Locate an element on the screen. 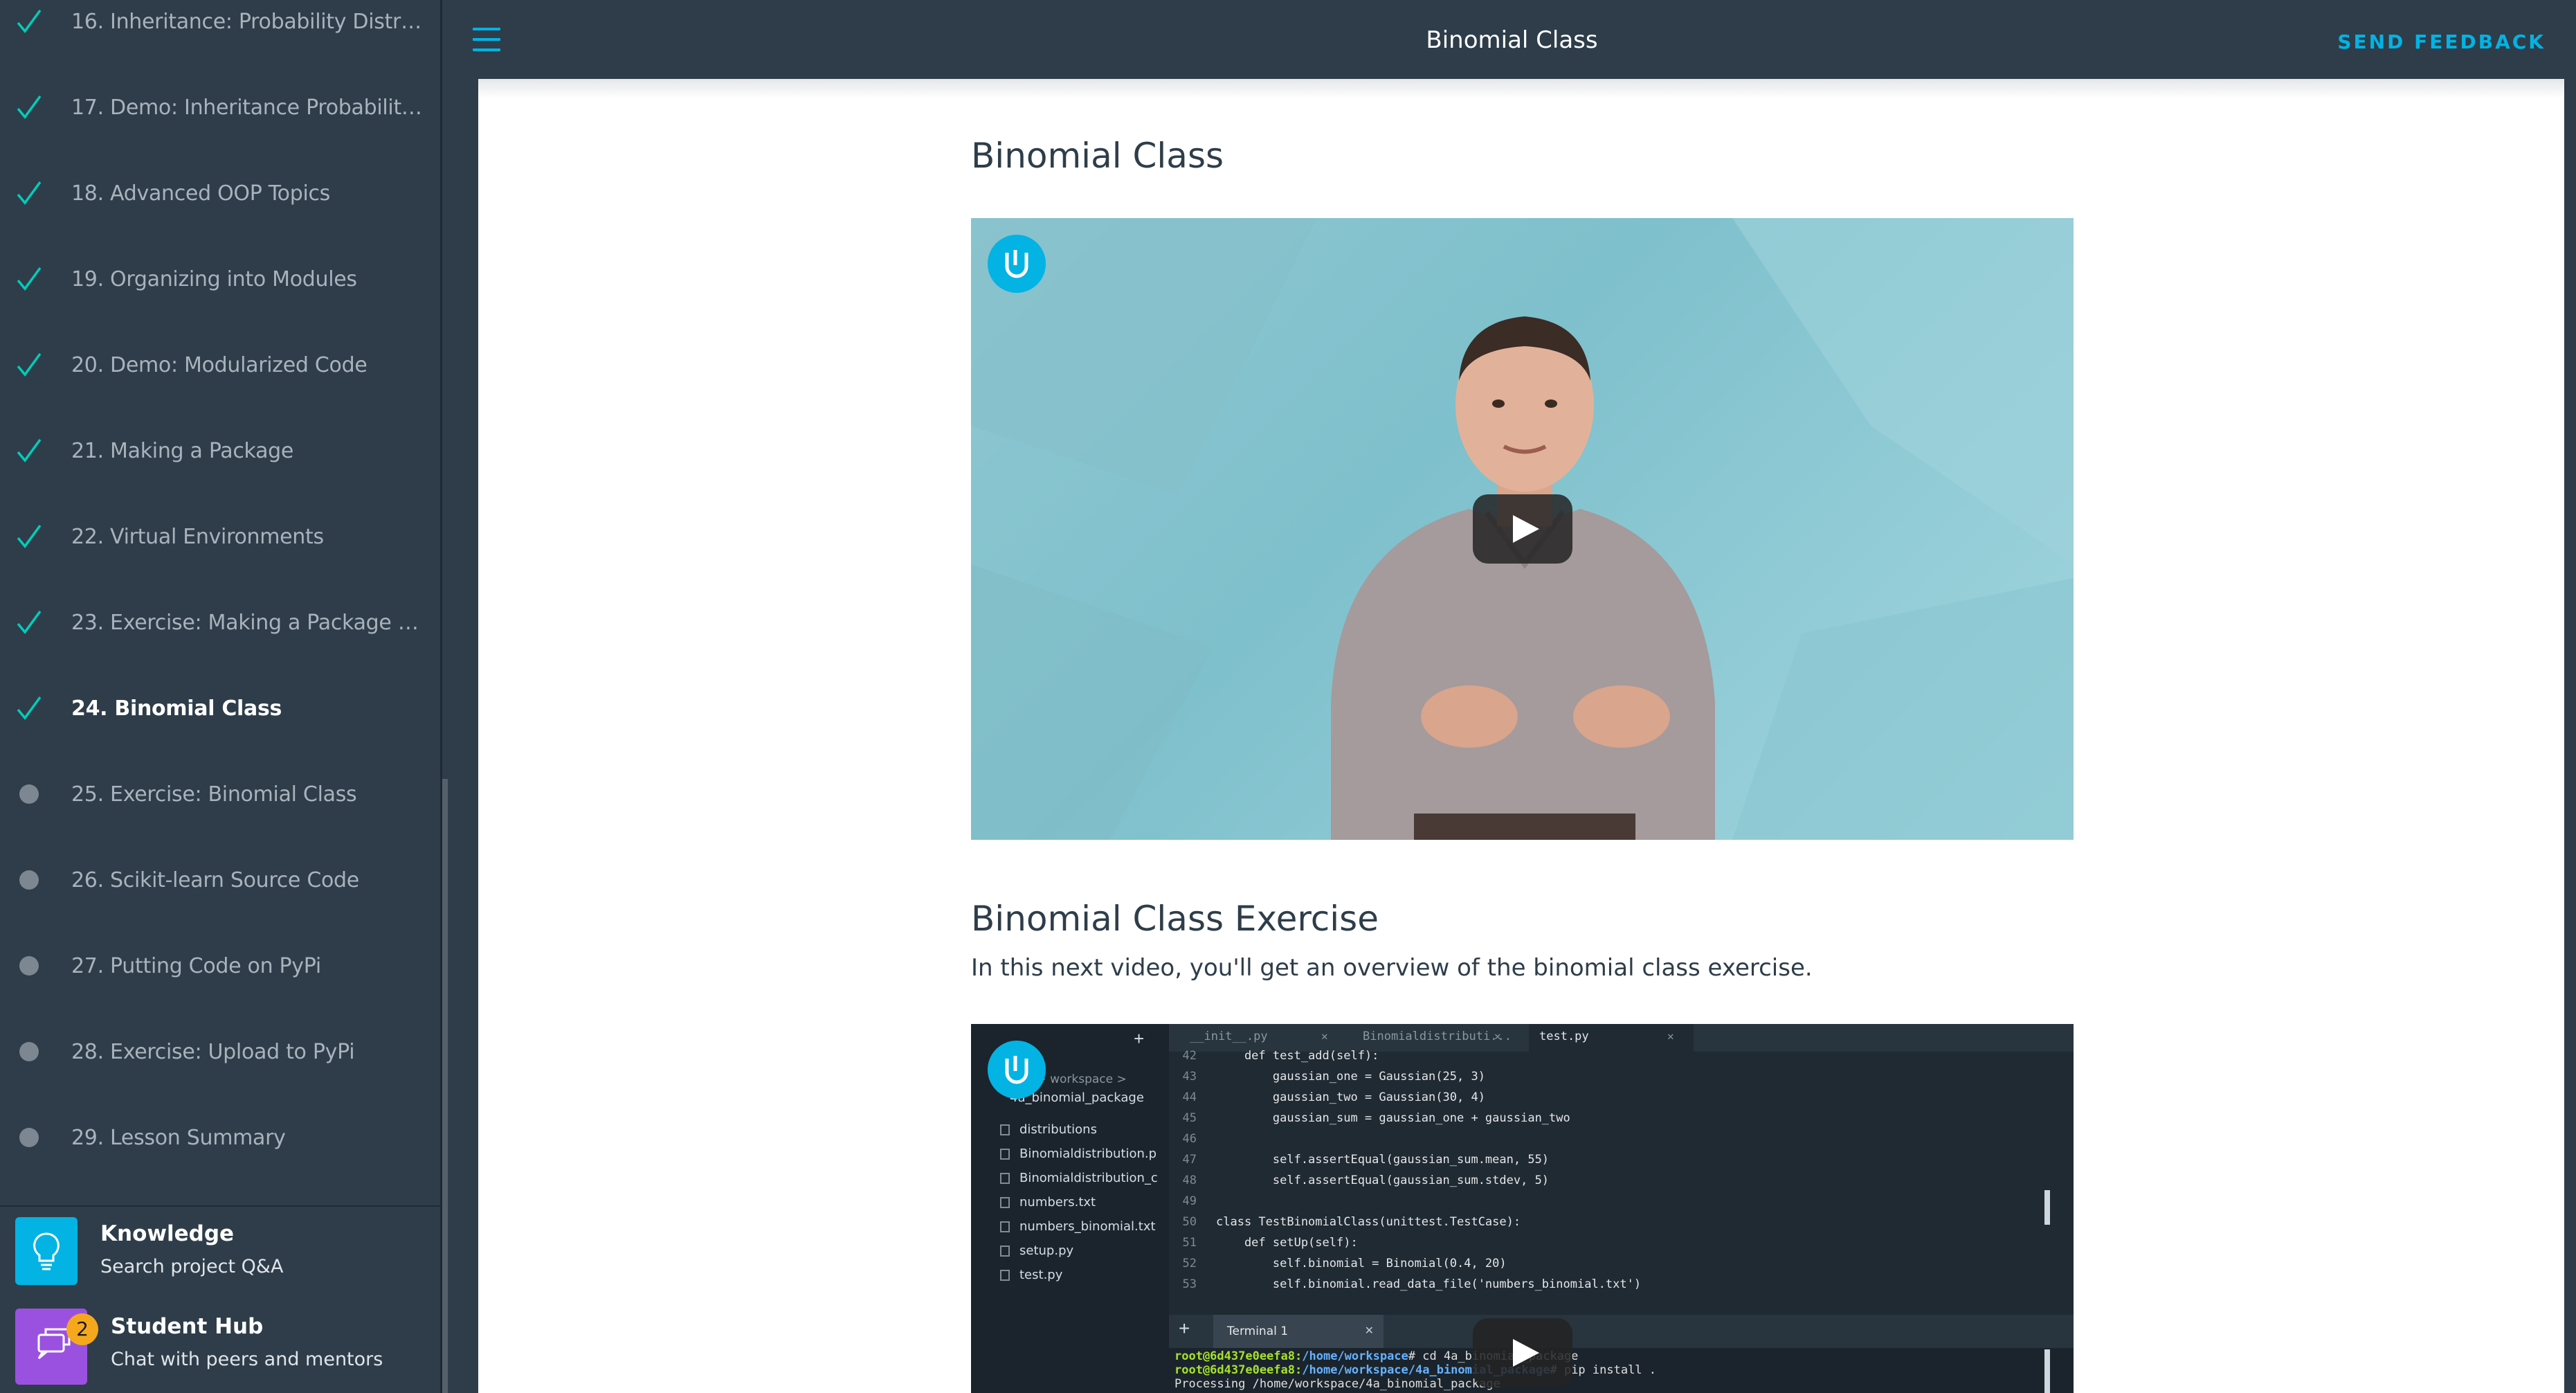  udacity-logo-icon is located at coordinates (1017, 1070).